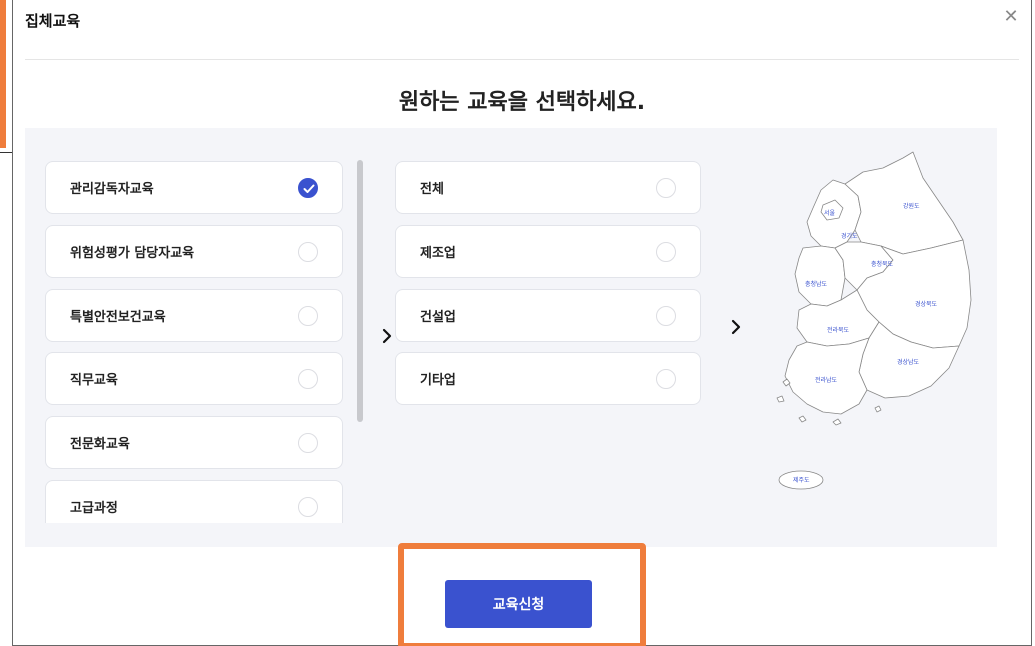  I want to click on modal-title: 집체교육, so click(53, 21).